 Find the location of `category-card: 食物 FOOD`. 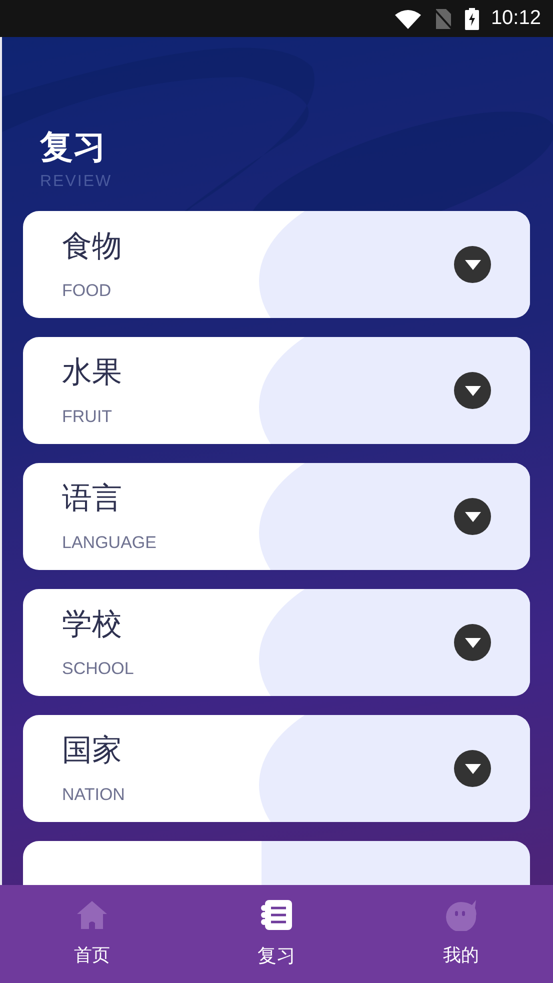

category-card: 食物 FOOD is located at coordinates (276, 264).